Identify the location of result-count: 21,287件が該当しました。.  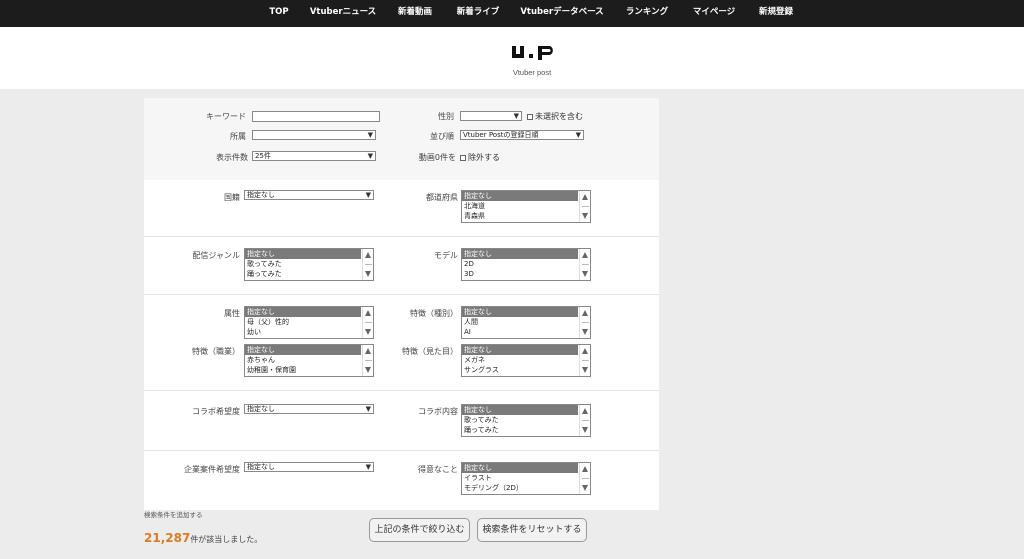
(203, 538).